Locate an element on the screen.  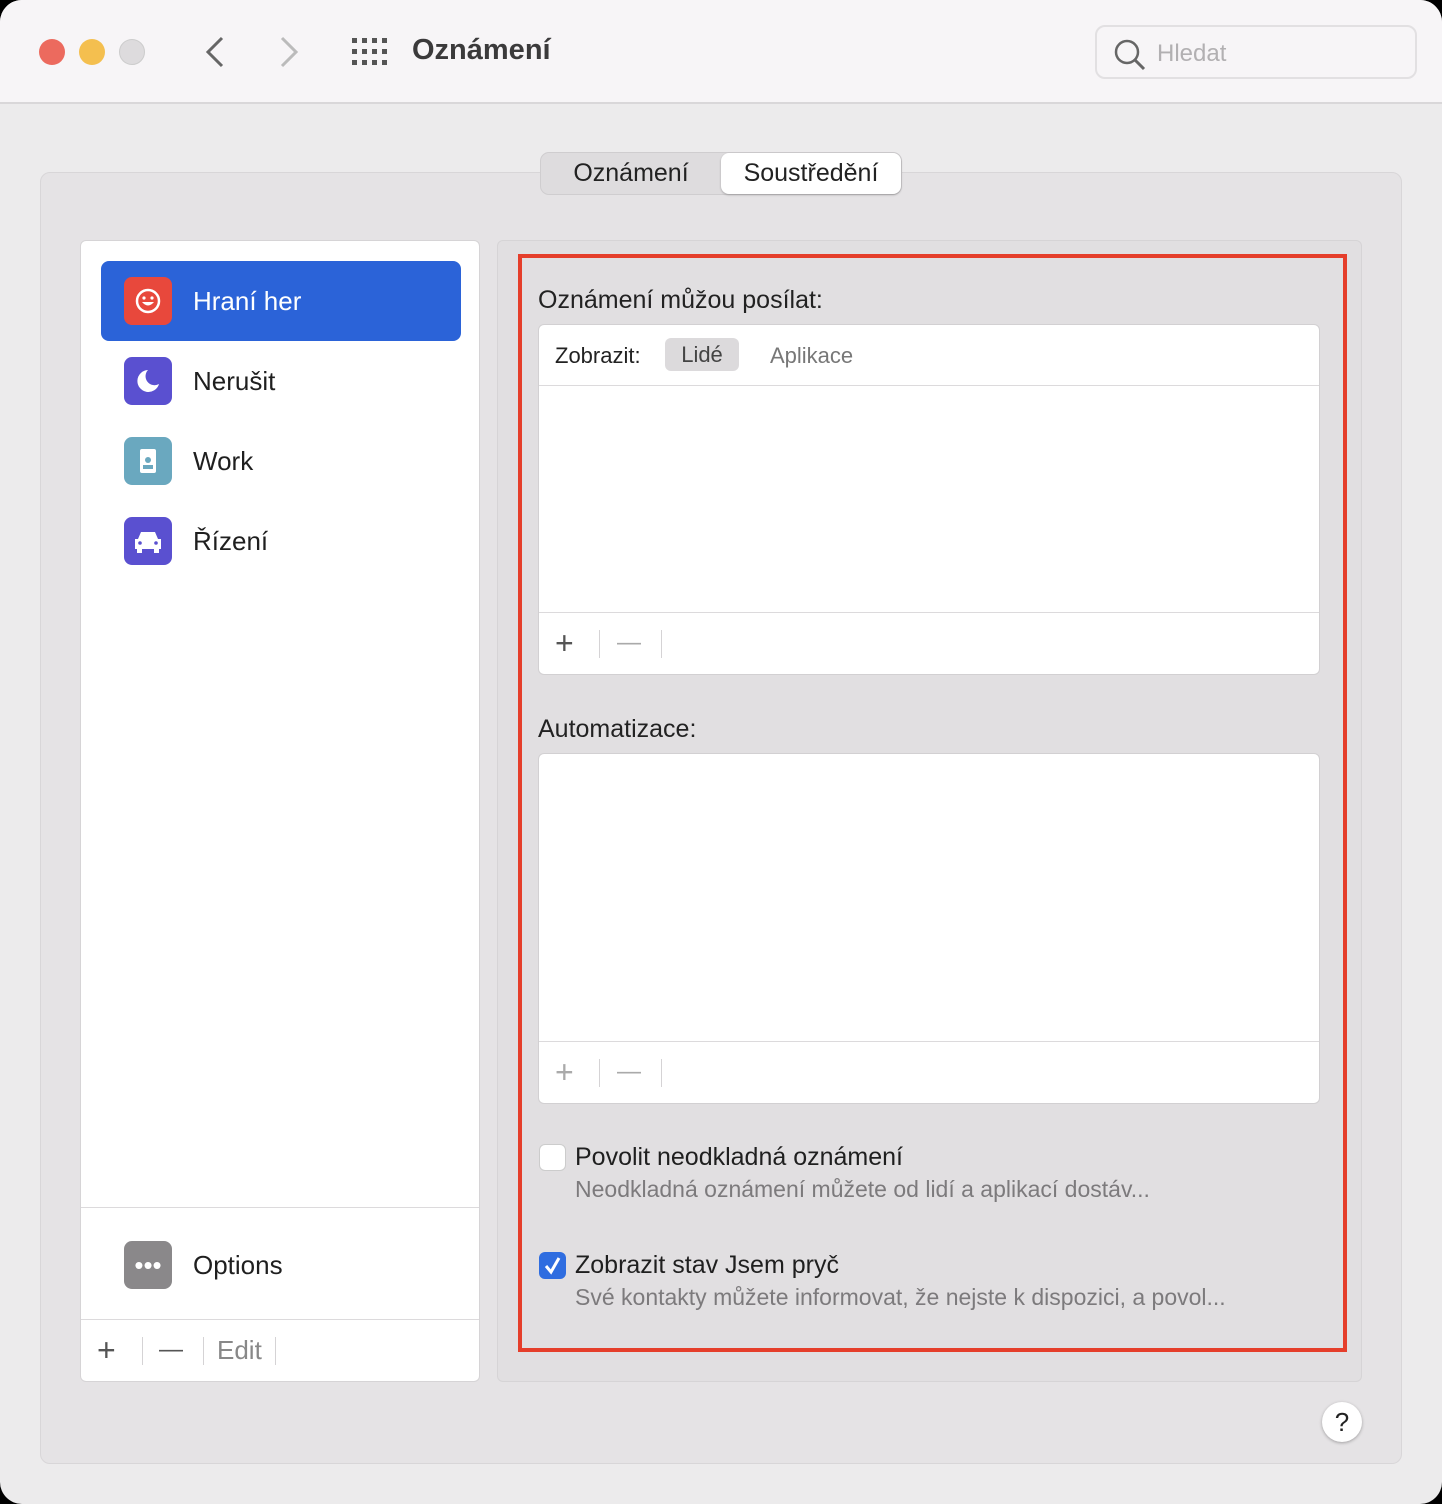
list-footer: + — Edit is located at coordinates (280, 1350).